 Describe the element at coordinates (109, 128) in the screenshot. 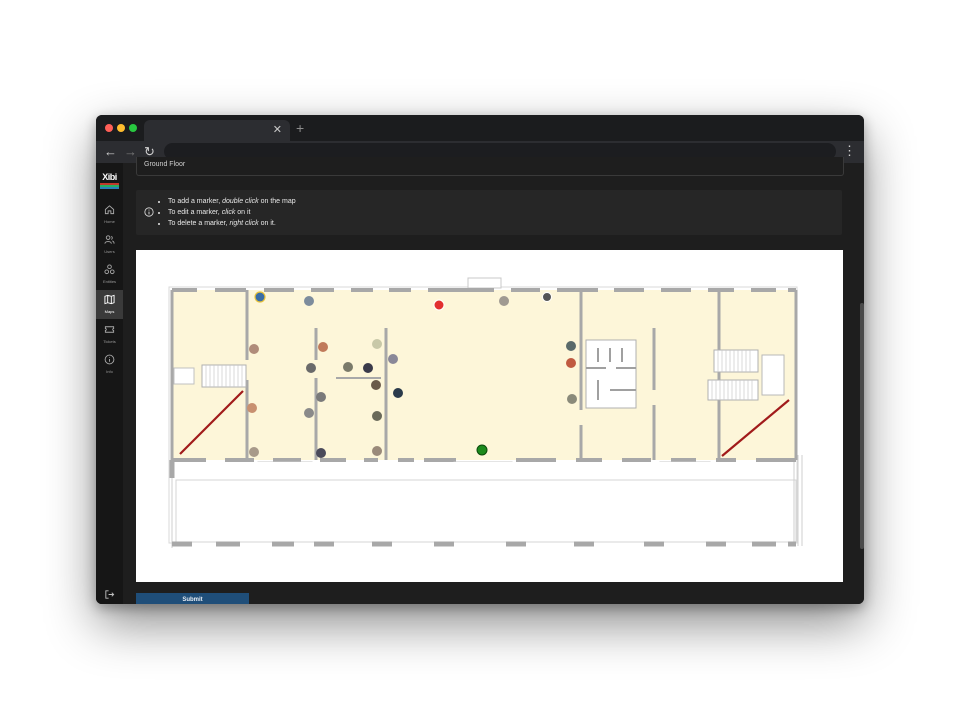

I see `close-window-button` at that location.